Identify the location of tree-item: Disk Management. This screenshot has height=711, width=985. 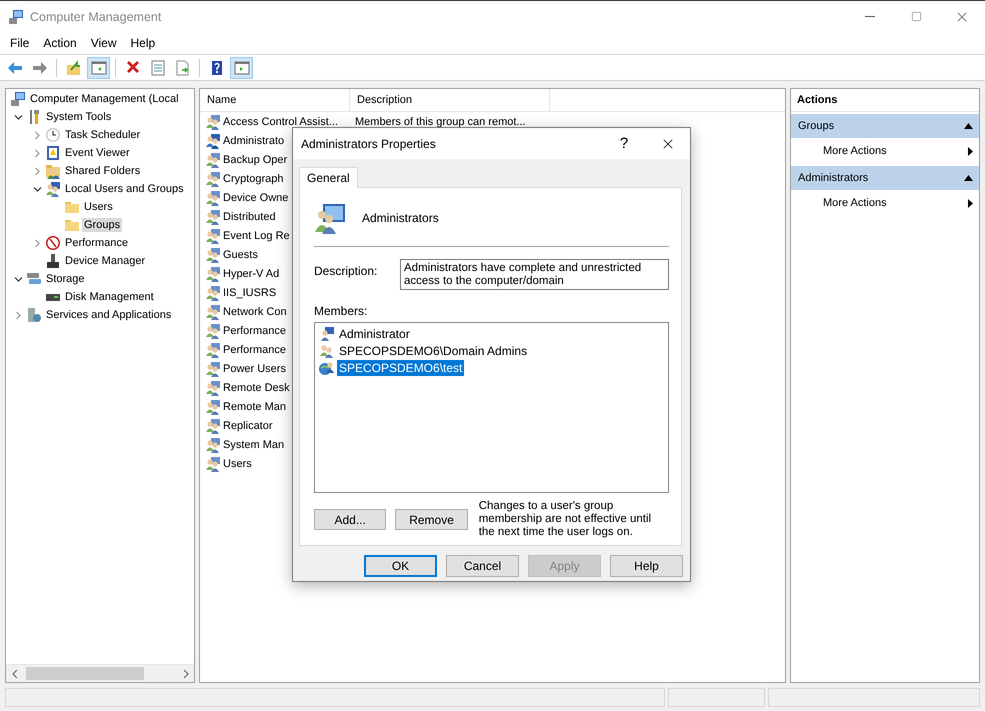
(109, 297).